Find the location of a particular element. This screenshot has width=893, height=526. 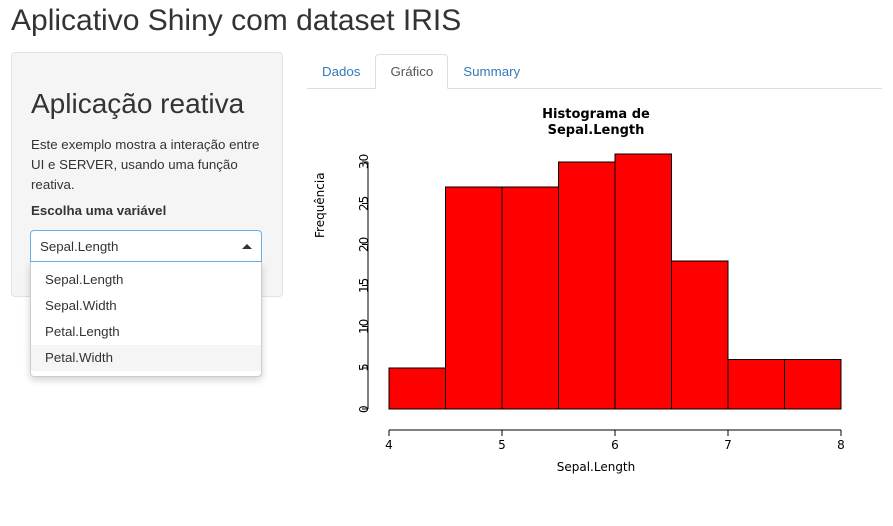

x-tick-label: 7 is located at coordinates (728, 445).